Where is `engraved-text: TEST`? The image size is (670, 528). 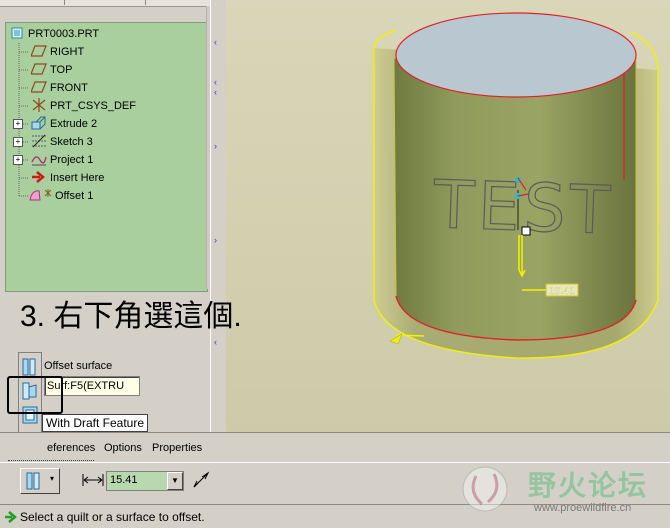 engraved-text: TEST is located at coordinates (523, 207).